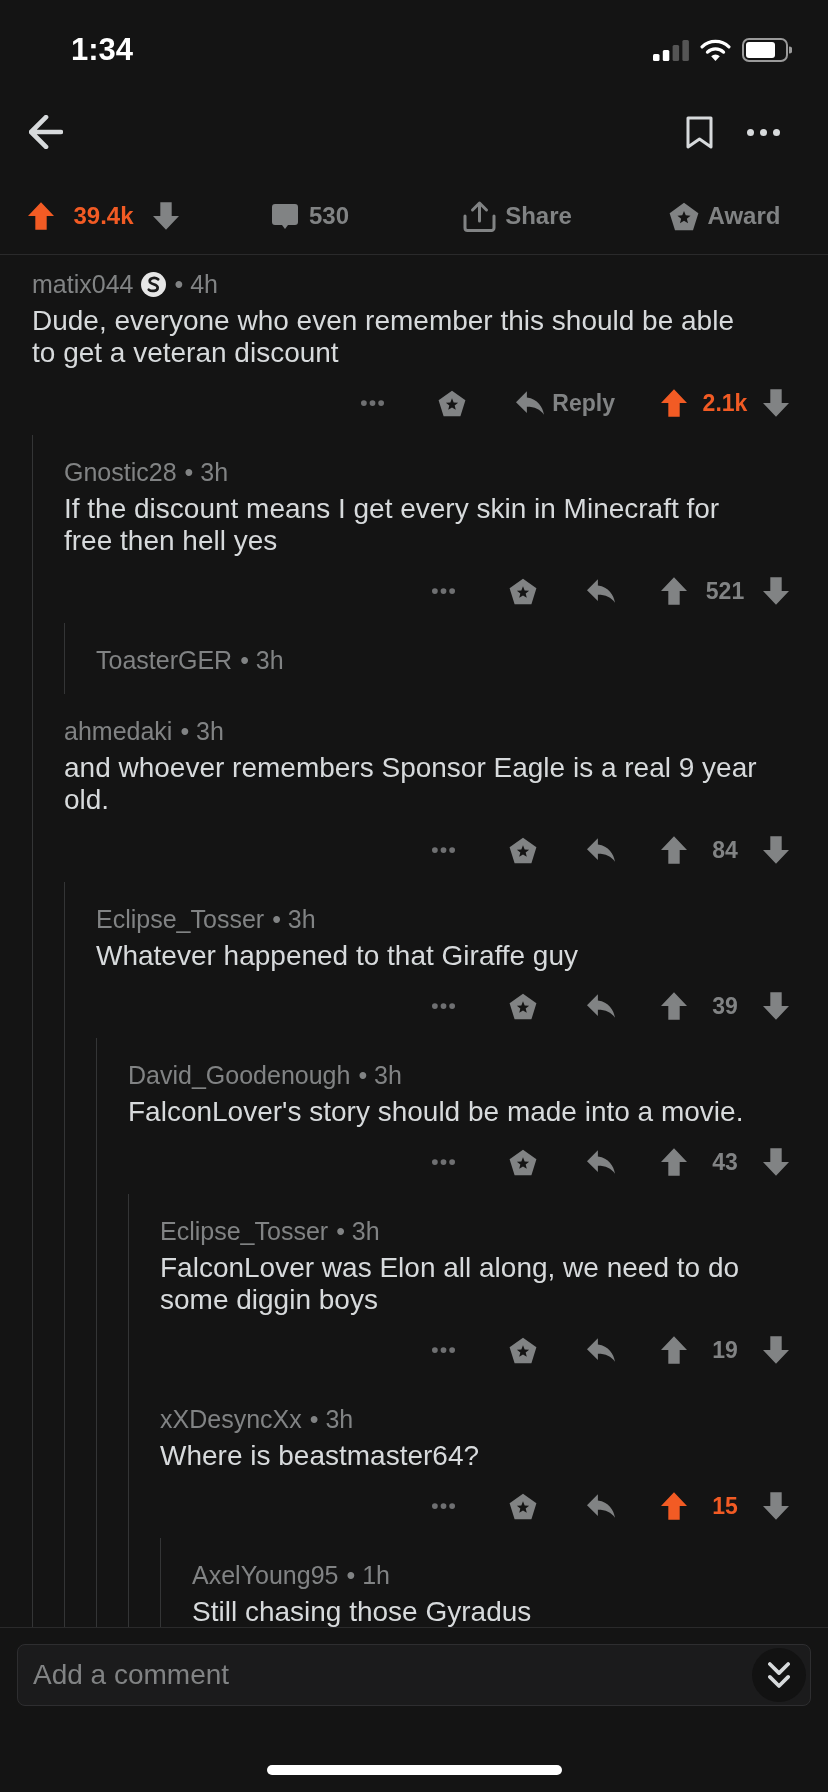 This screenshot has width=828, height=1792. What do you see at coordinates (310, 216) in the screenshot?
I see `comments-button: 530` at bounding box center [310, 216].